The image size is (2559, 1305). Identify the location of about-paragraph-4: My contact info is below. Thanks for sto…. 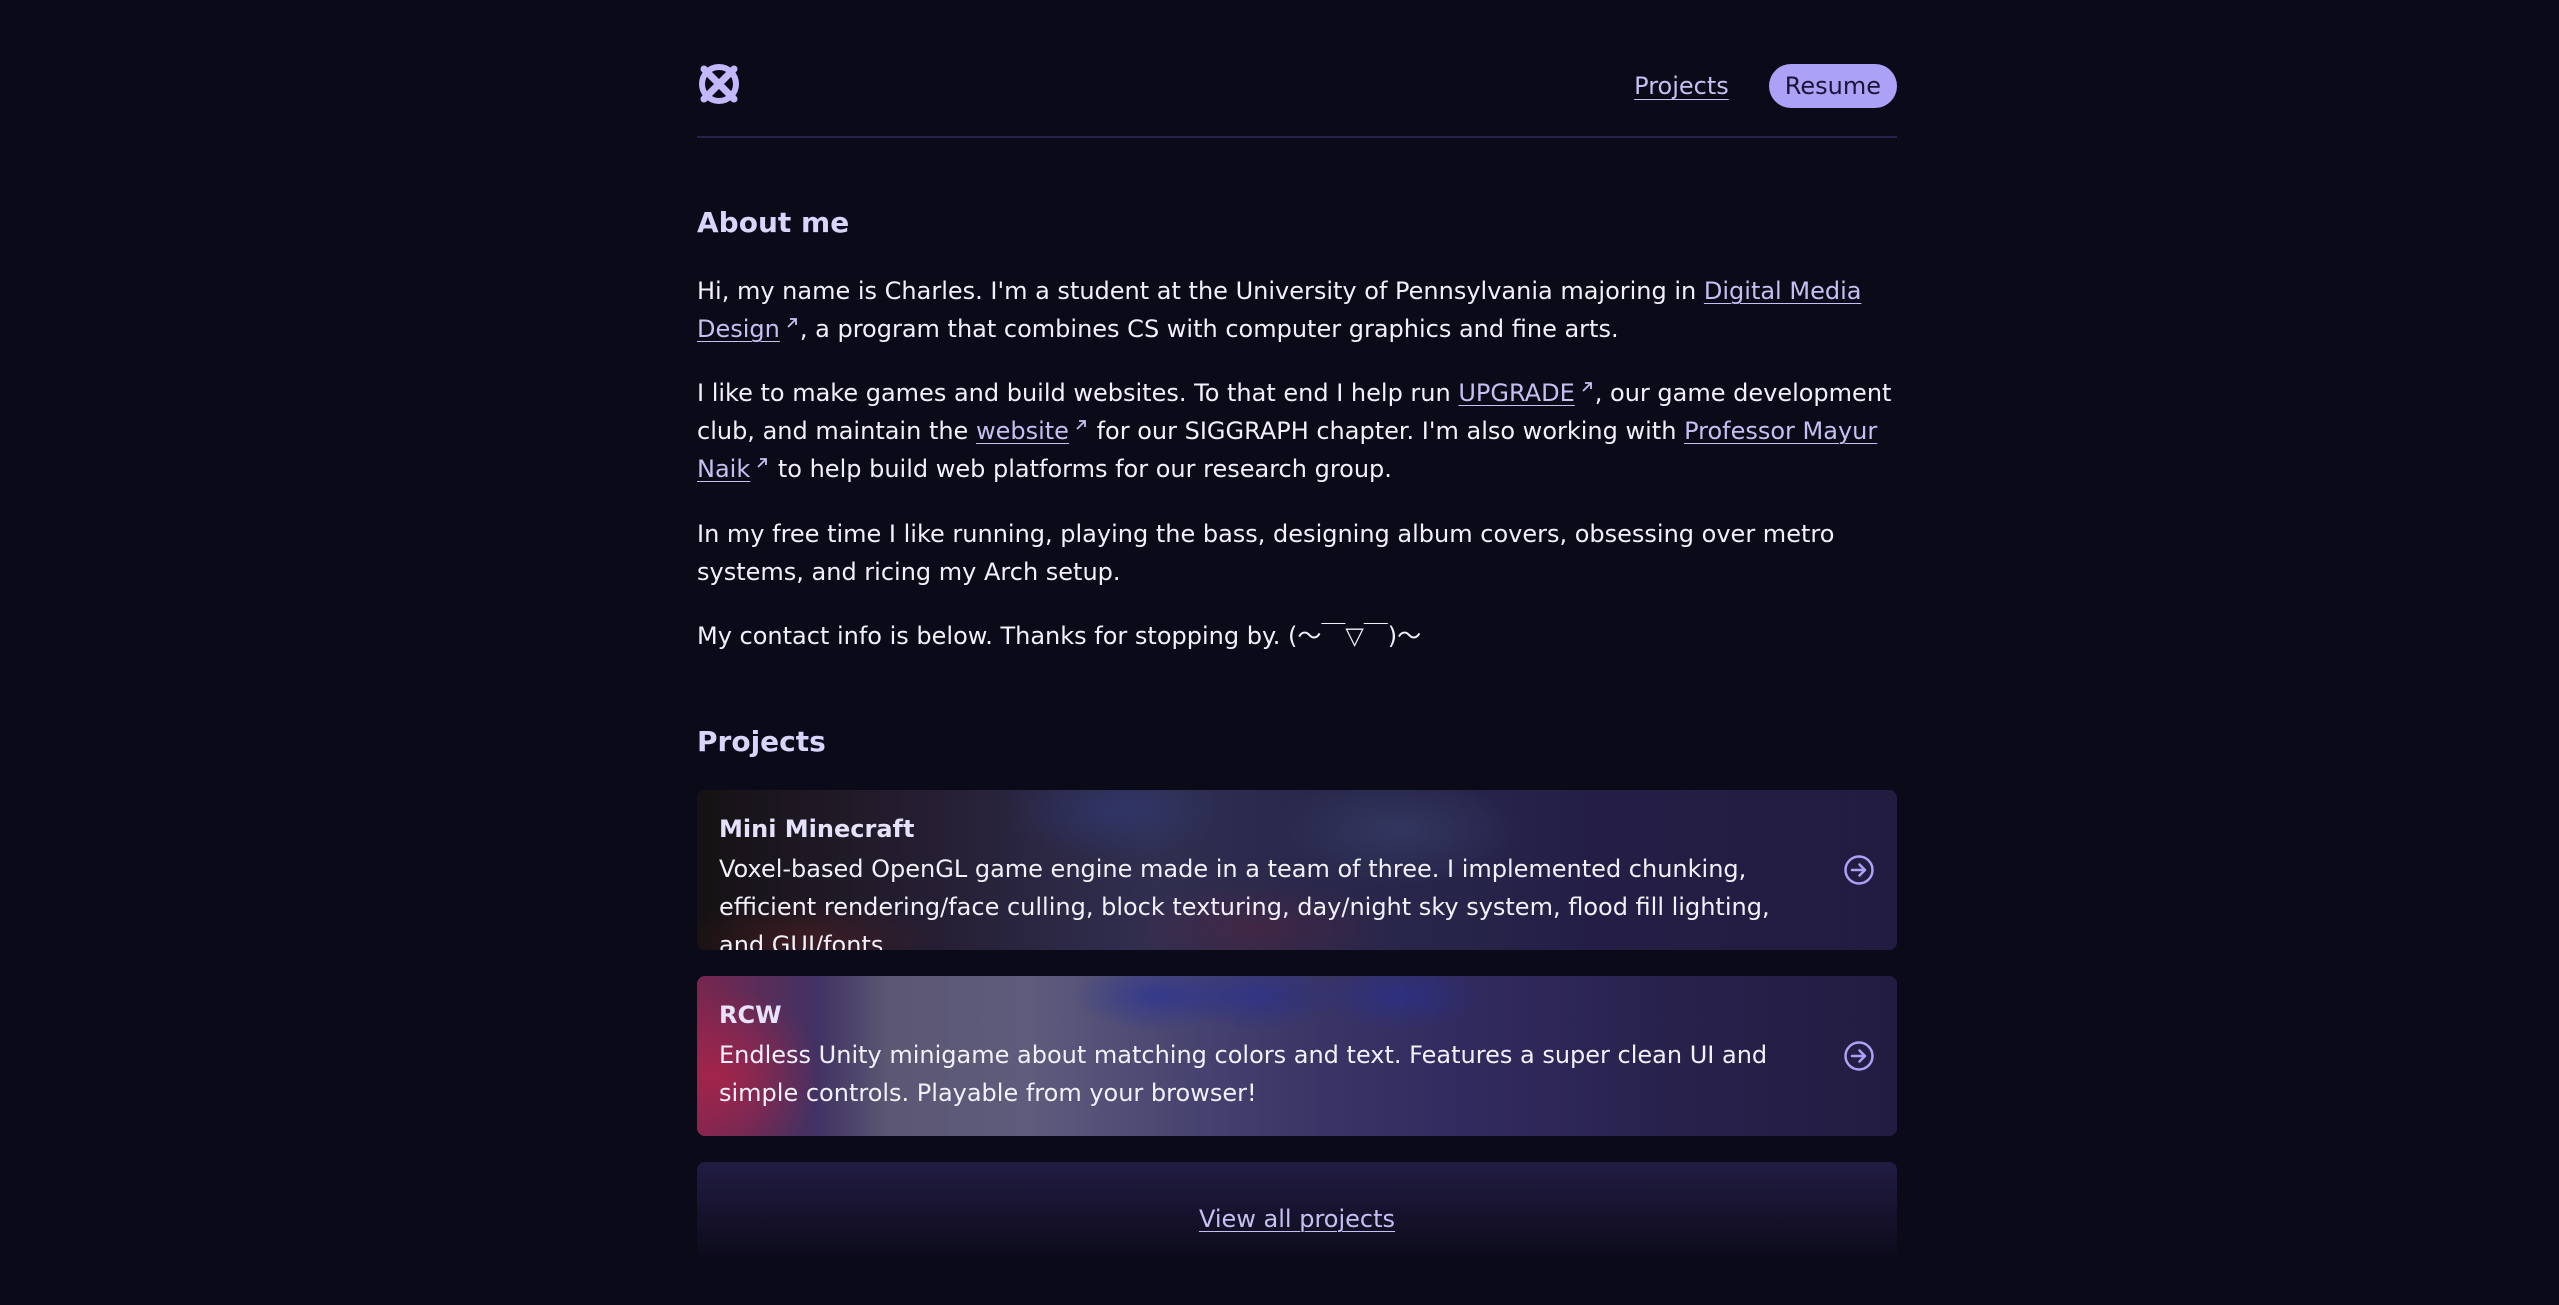
(1059, 636).